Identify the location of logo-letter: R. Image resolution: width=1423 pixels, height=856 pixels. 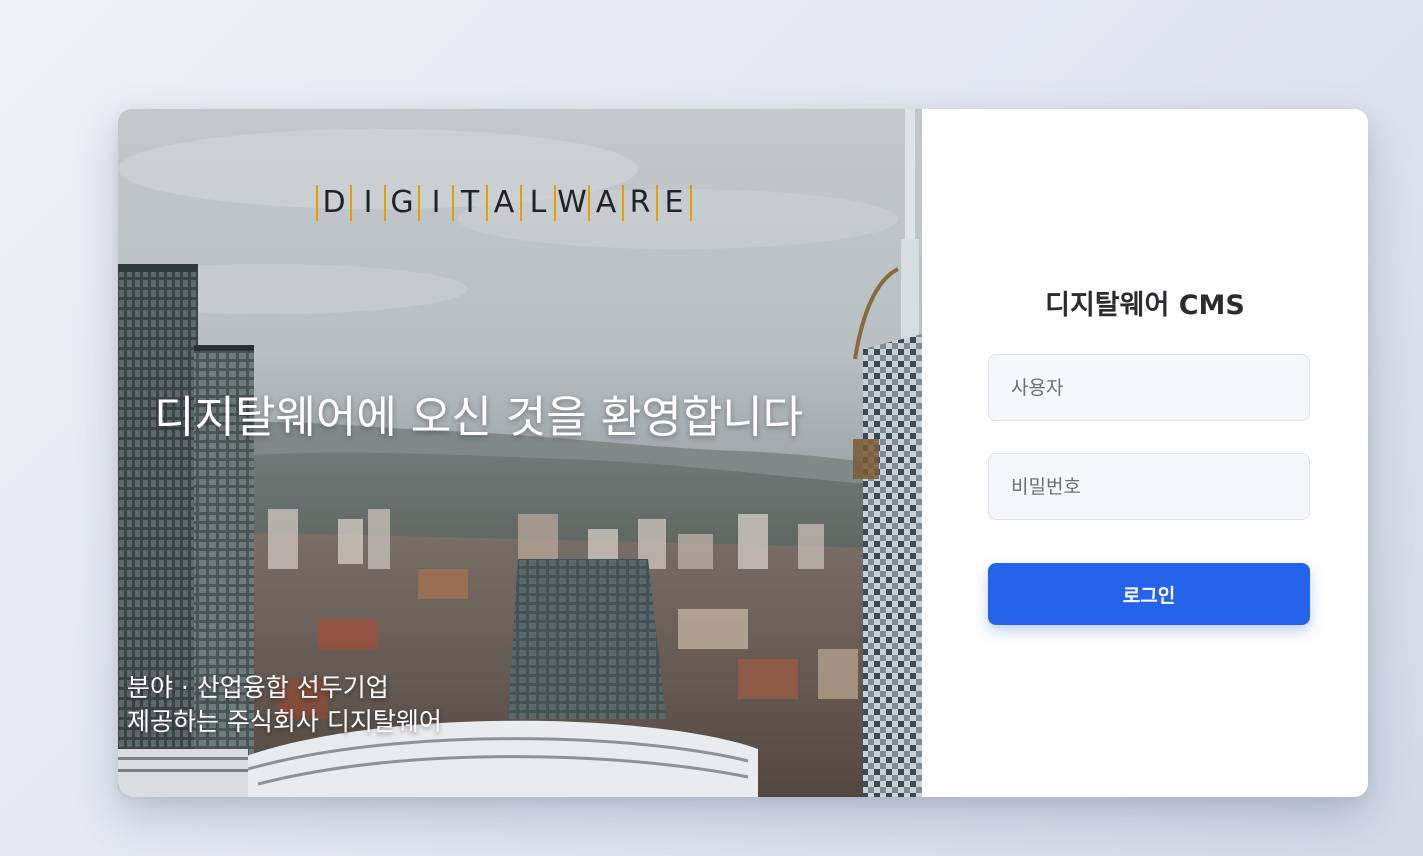
(641, 203).